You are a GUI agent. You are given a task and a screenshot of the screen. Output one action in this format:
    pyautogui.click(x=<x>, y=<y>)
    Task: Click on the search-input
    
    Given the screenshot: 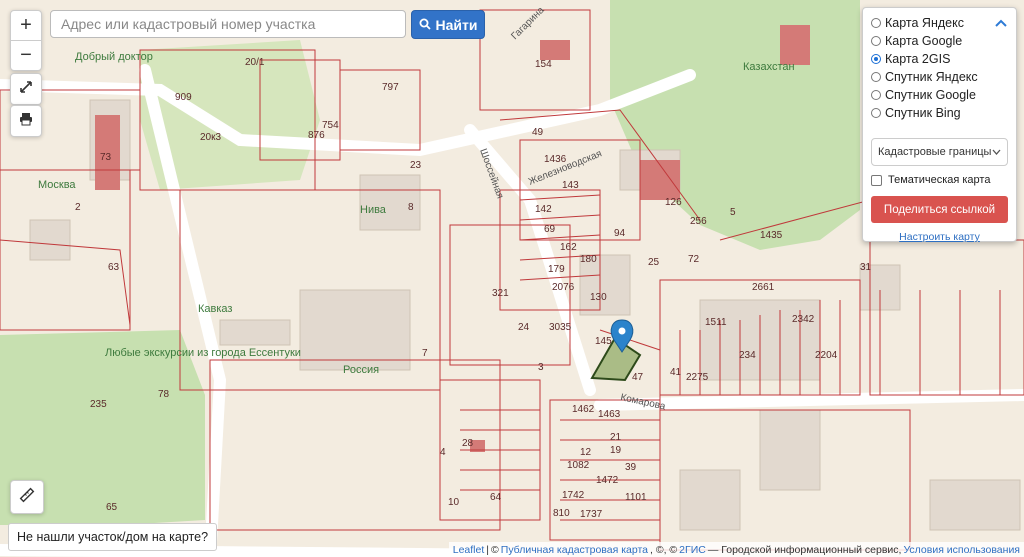 What is the action you would take?
    pyautogui.click(x=228, y=24)
    